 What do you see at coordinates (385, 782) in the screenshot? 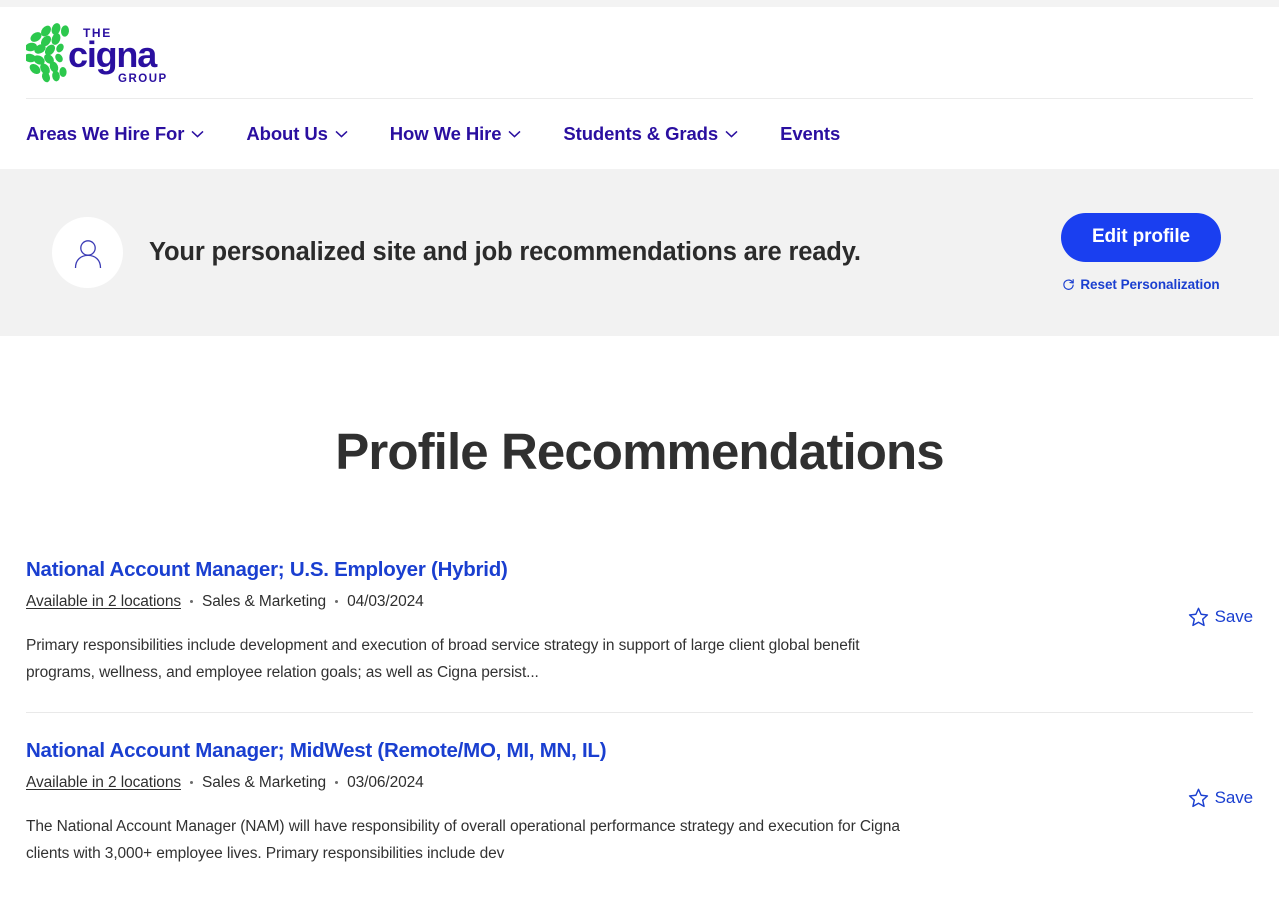
I see `job-date: 03/06/2024` at bounding box center [385, 782].